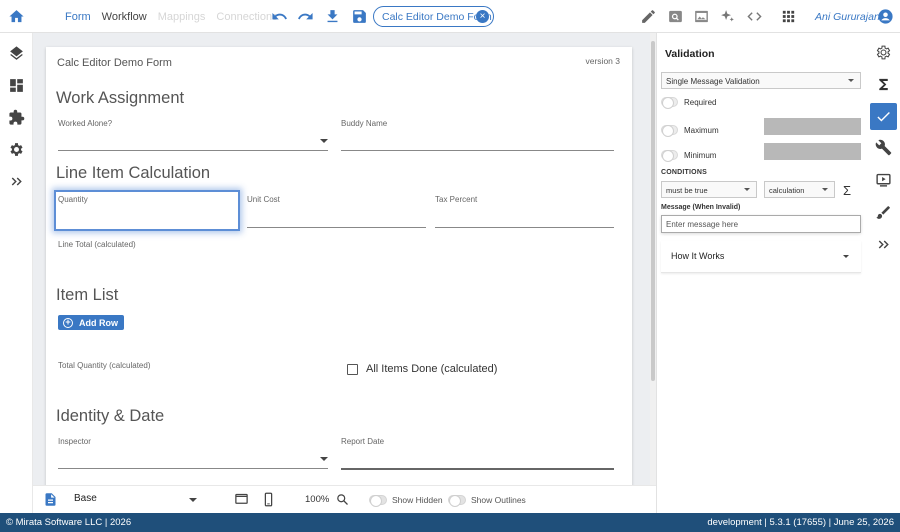  What do you see at coordinates (477, 469) in the screenshot?
I see `report-date-input` at bounding box center [477, 469].